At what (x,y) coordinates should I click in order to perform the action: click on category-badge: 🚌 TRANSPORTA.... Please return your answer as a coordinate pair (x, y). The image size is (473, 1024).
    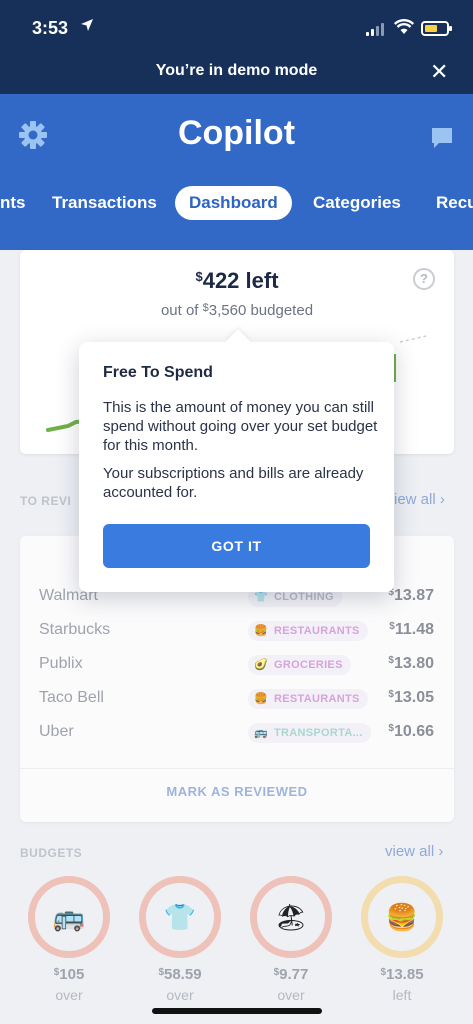
    Looking at the image, I should click on (309, 733).